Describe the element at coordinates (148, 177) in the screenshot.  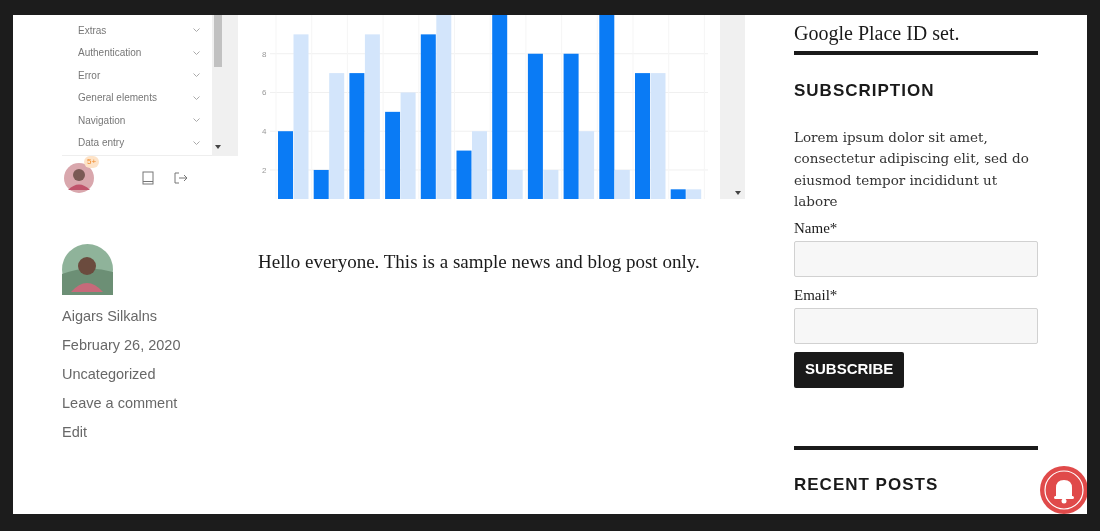
I see `book-icon` at that location.